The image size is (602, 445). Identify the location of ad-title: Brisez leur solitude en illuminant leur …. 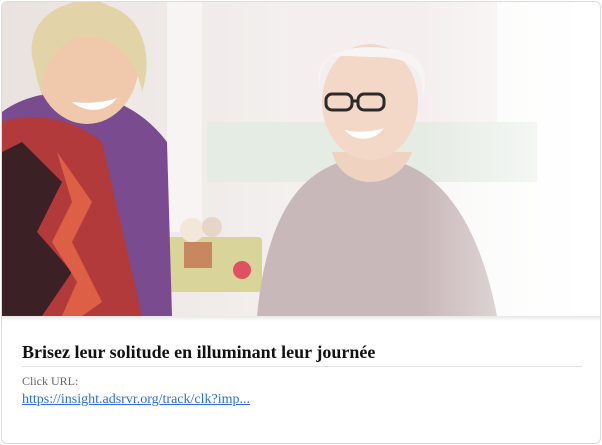
(302, 354).